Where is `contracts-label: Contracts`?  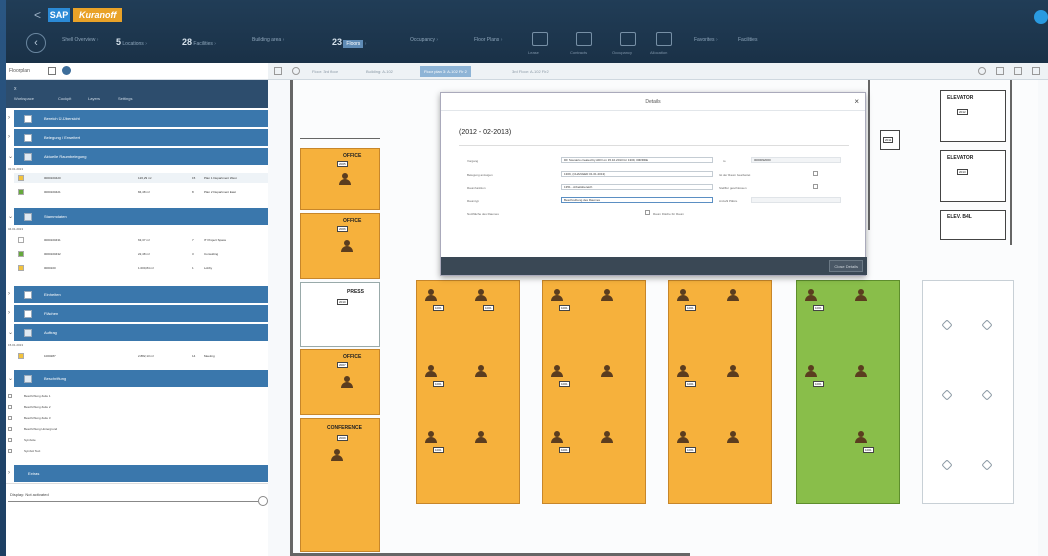 contracts-label: Contracts is located at coordinates (579, 52).